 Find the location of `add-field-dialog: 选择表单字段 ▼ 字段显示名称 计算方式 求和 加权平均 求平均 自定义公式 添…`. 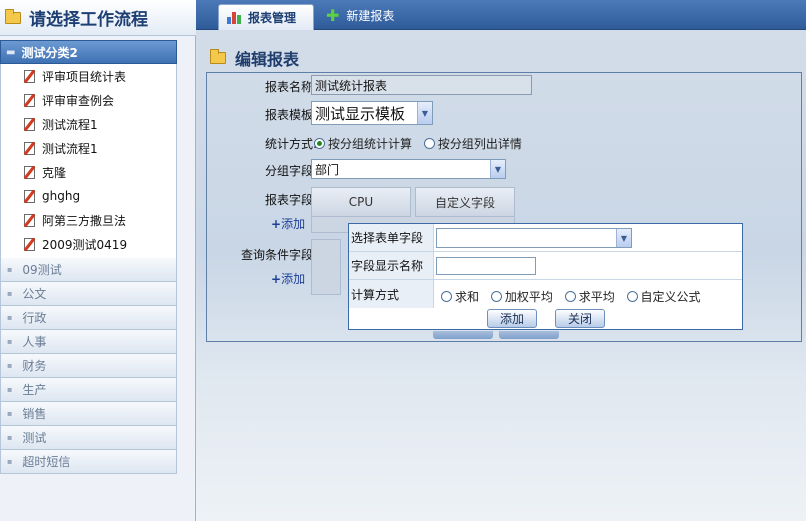

add-field-dialog: 选择表单字段 ▼ 字段显示名称 计算方式 求和 加权平均 求平均 自定义公式 添… is located at coordinates (545, 276).